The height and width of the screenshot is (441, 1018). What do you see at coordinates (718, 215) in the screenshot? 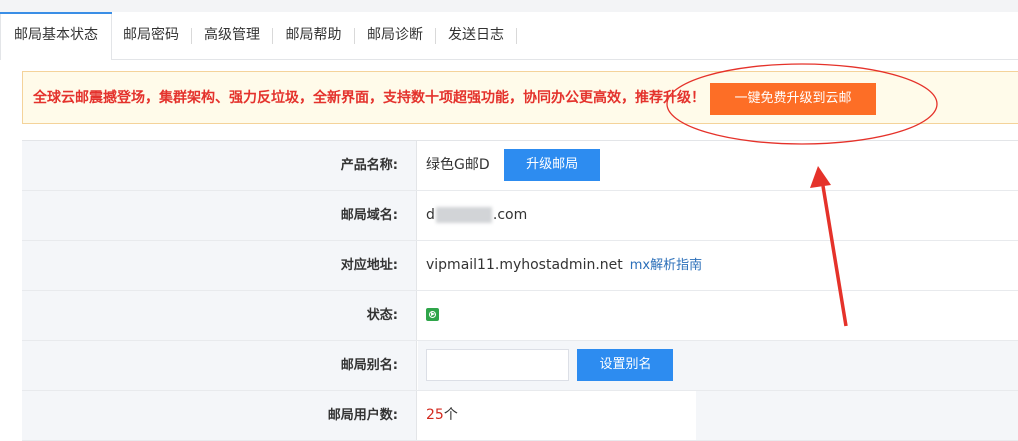
I see `domain-cell: d .com` at bounding box center [718, 215].